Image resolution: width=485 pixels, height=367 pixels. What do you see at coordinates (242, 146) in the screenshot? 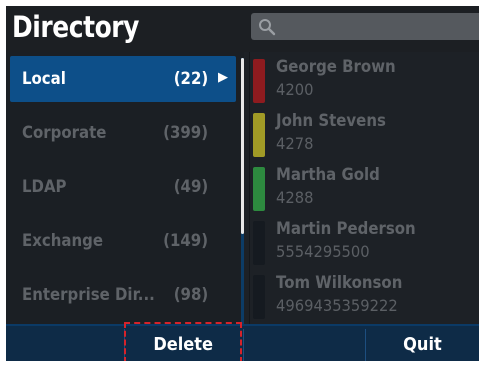
I see `scroll-thumb` at bounding box center [242, 146].